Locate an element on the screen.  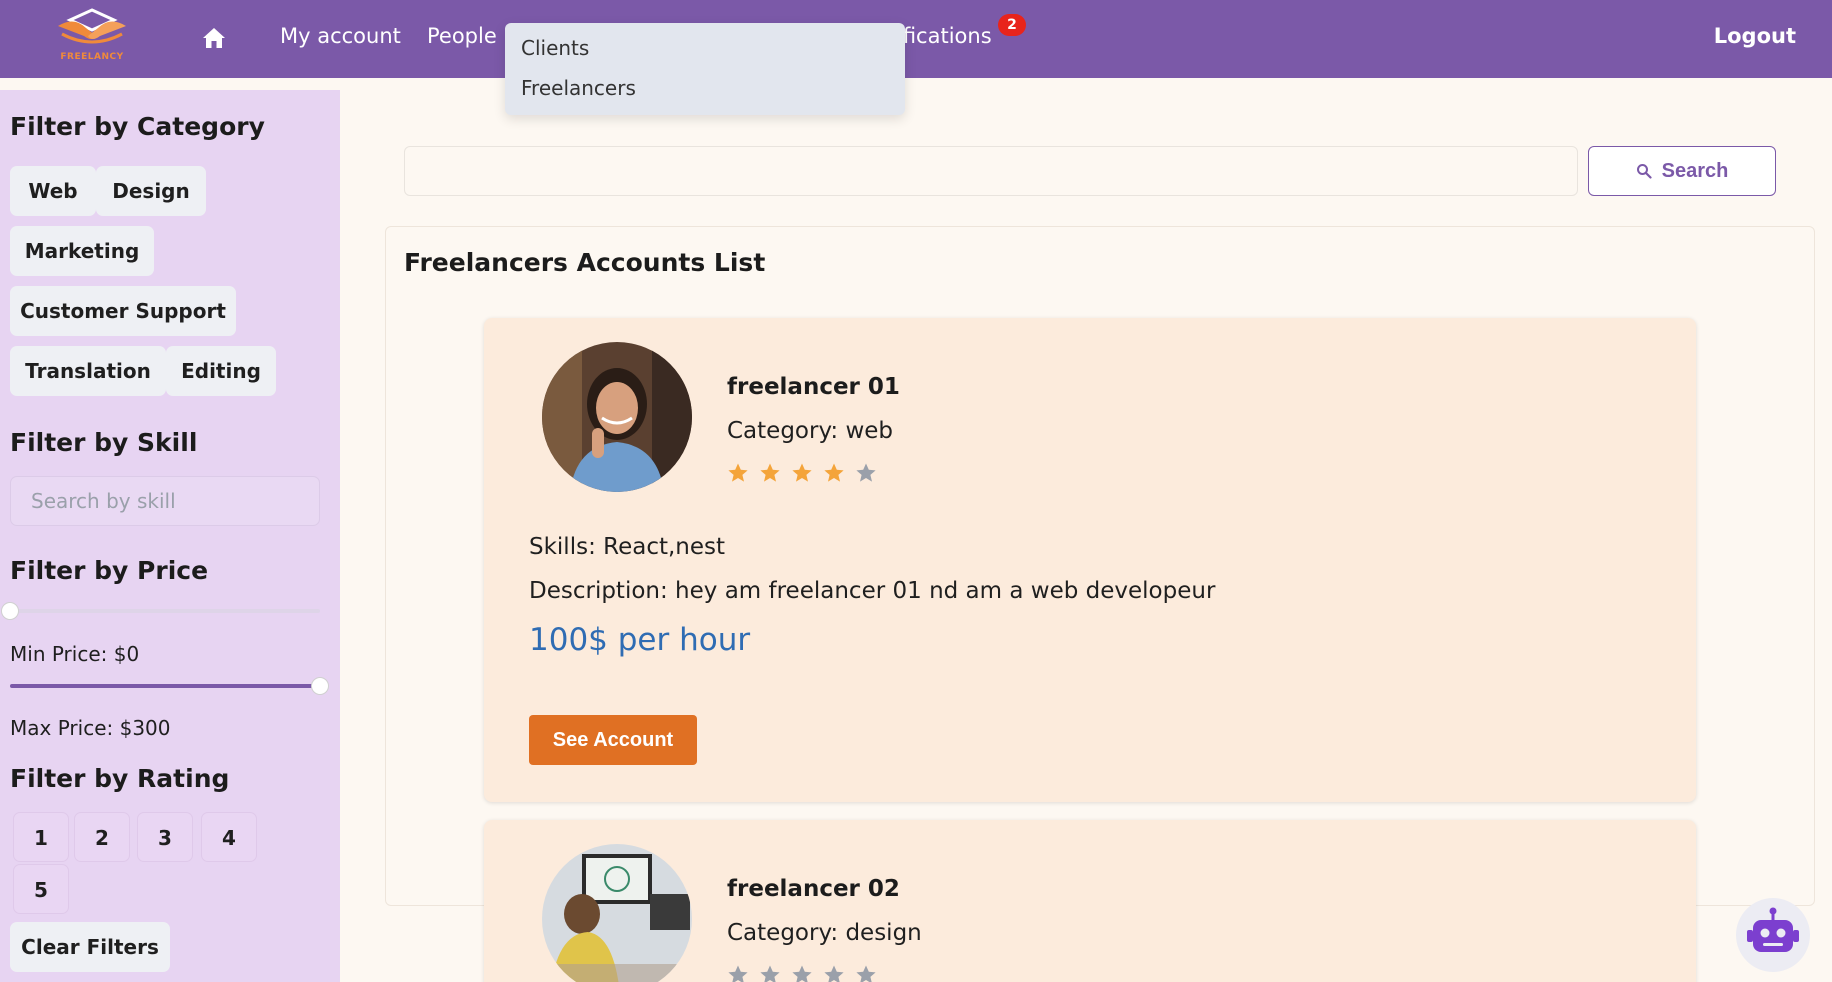
search-icon is located at coordinates (1644, 171).